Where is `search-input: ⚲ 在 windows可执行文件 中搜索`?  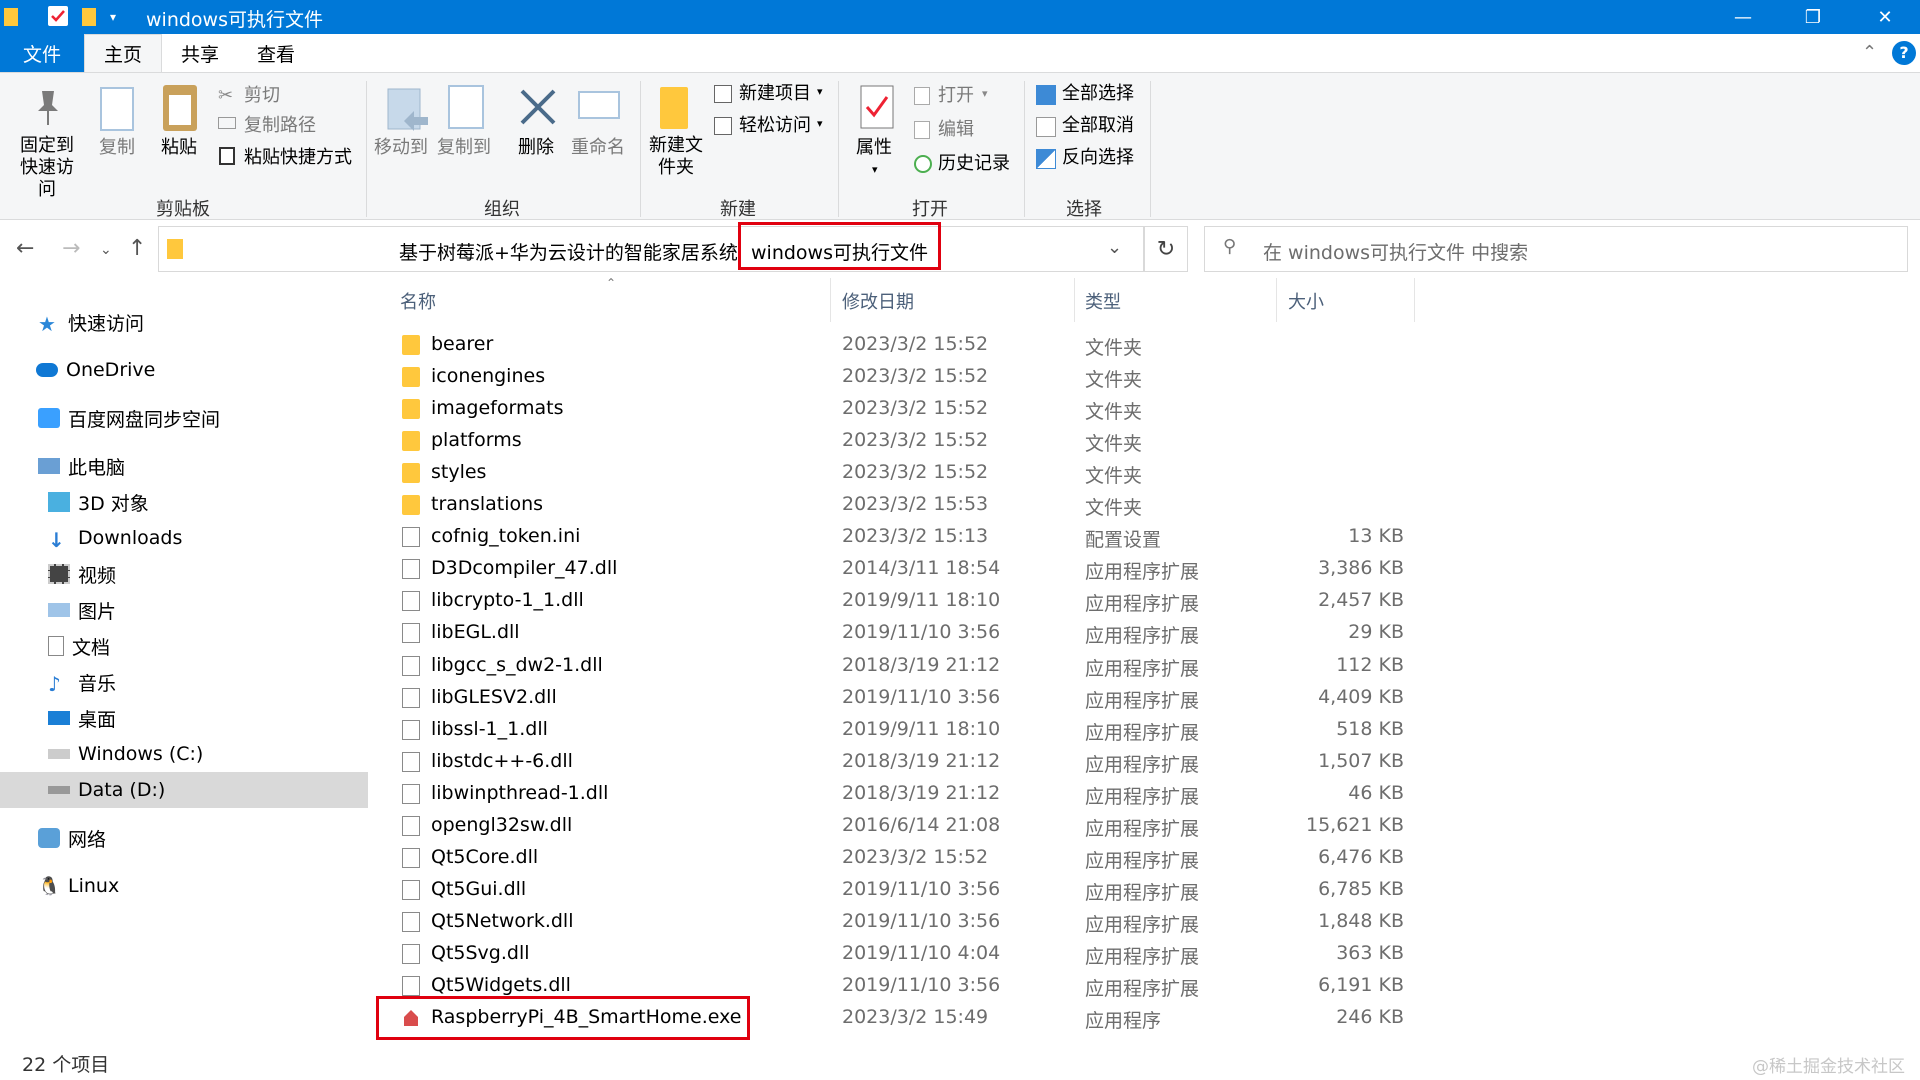 search-input: ⚲ 在 windows可执行文件 中搜索 is located at coordinates (1556, 249).